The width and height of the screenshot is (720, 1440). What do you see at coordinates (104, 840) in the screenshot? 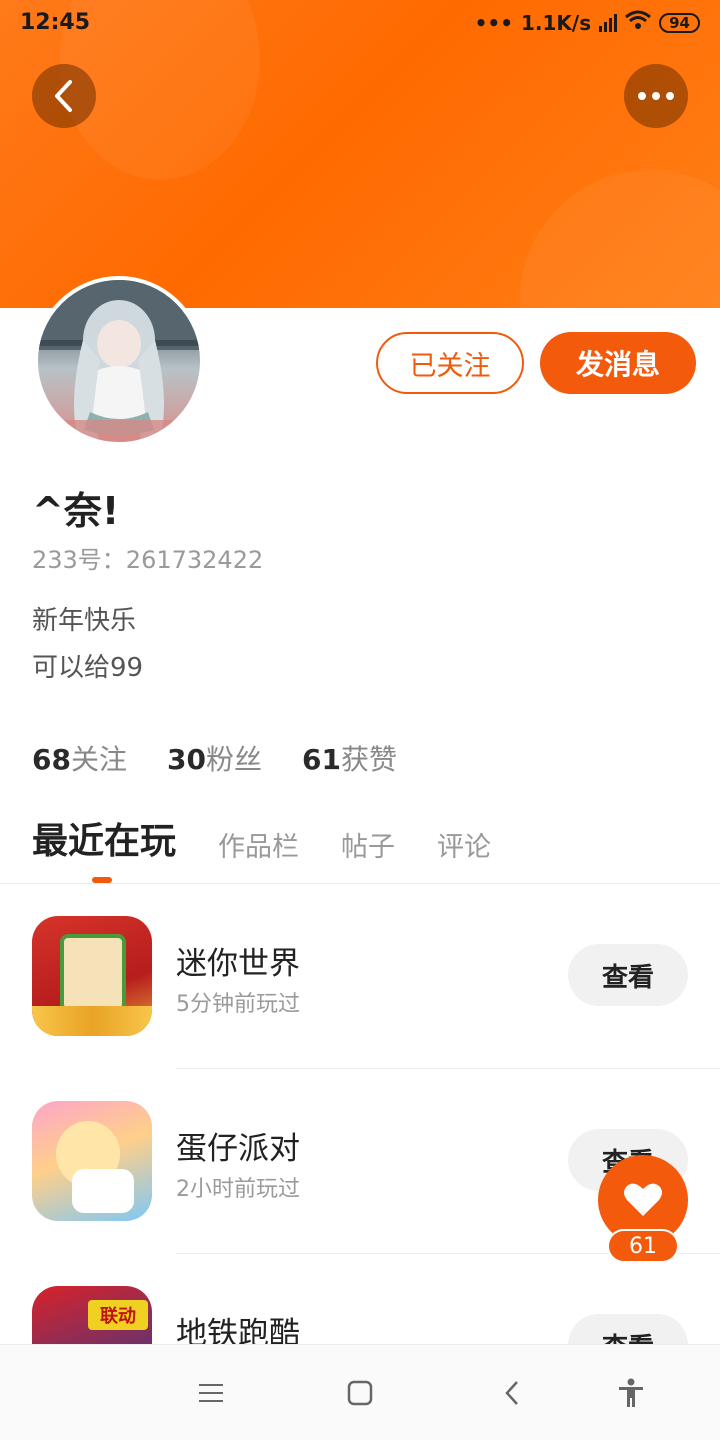
I see `tab-recently-played: 最近在玩` at bounding box center [104, 840].